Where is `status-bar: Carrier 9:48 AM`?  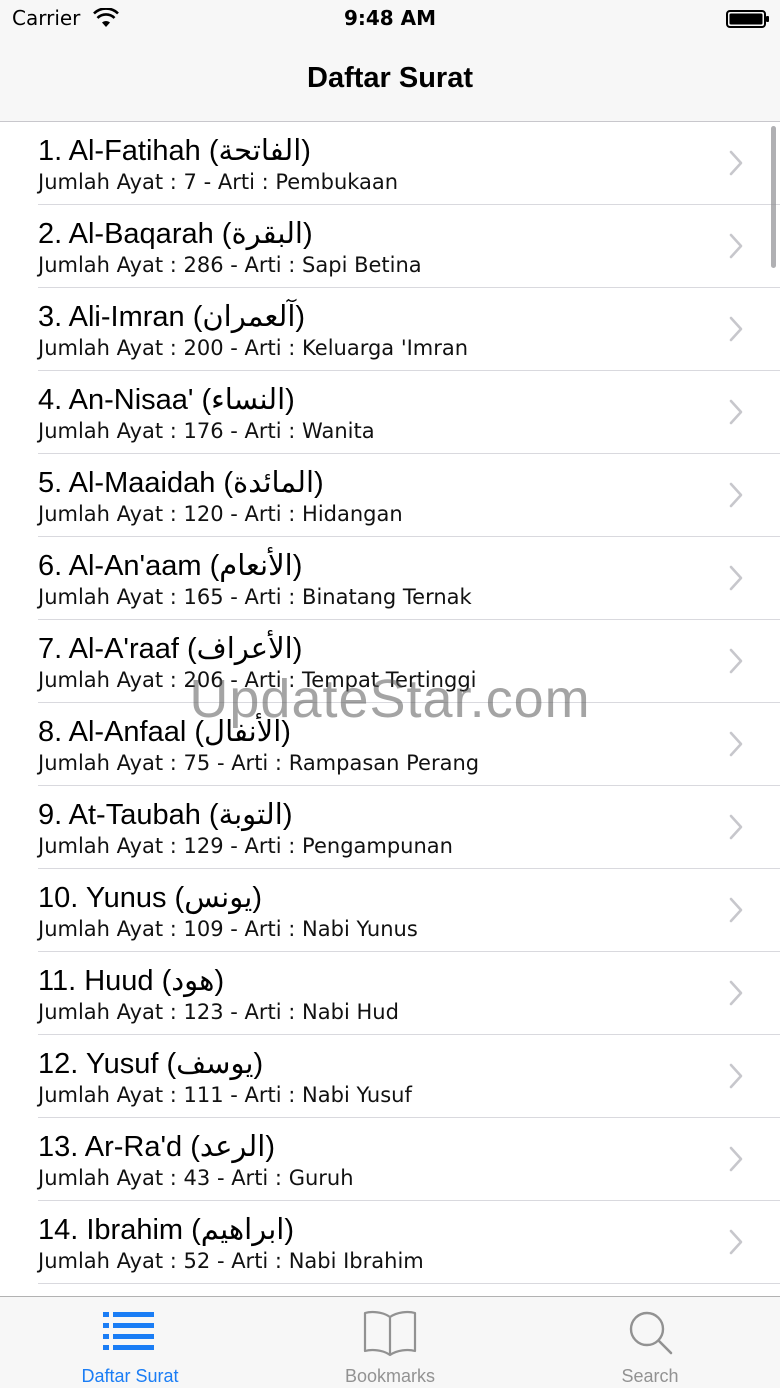 status-bar: Carrier 9:48 AM is located at coordinates (390, 20).